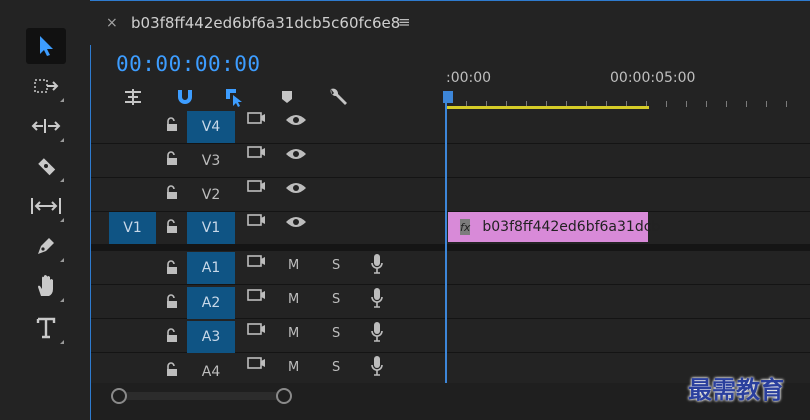 The height and width of the screenshot is (420, 810). Describe the element at coordinates (211, 228) in the screenshot. I see `track-label-v1: V1` at that location.